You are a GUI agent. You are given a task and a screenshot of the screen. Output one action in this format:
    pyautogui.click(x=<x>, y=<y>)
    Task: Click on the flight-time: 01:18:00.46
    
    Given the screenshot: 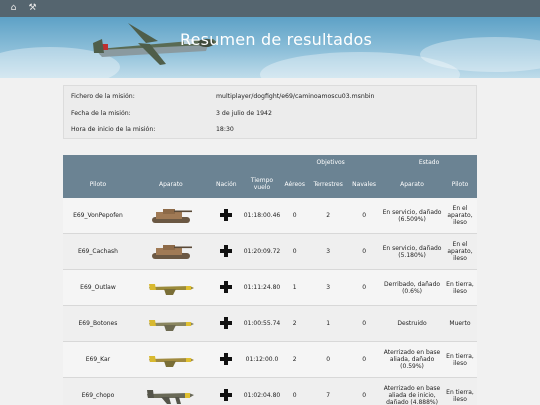 What is the action you would take?
    pyautogui.click(x=262, y=216)
    